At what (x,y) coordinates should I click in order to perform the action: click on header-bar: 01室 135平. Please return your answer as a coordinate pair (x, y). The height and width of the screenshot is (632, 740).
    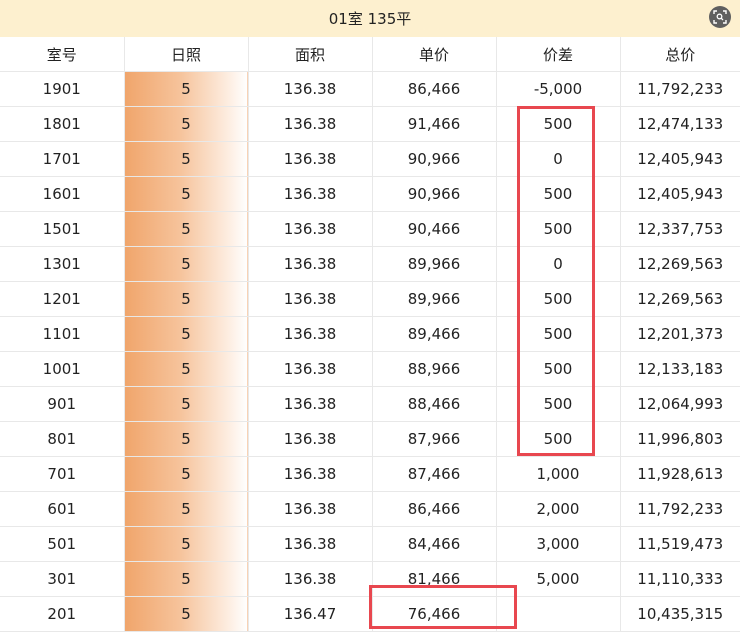
    Looking at the image, I should click on (370, 18).